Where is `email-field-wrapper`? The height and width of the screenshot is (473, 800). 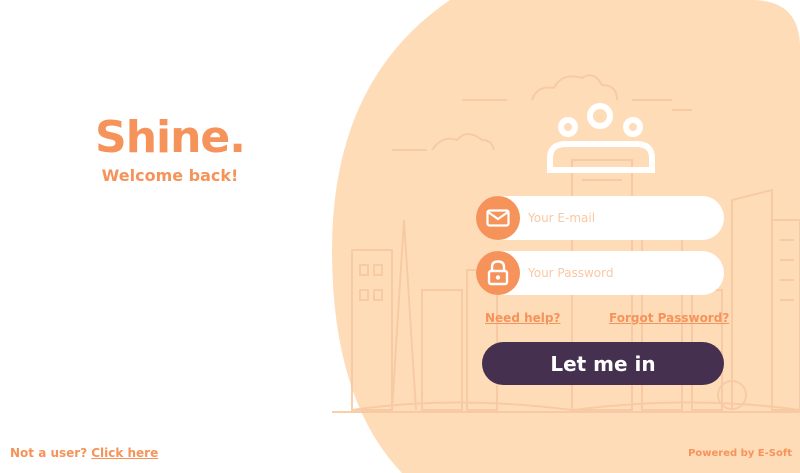 email-field-wrapper is located at coordinates (600, 218).